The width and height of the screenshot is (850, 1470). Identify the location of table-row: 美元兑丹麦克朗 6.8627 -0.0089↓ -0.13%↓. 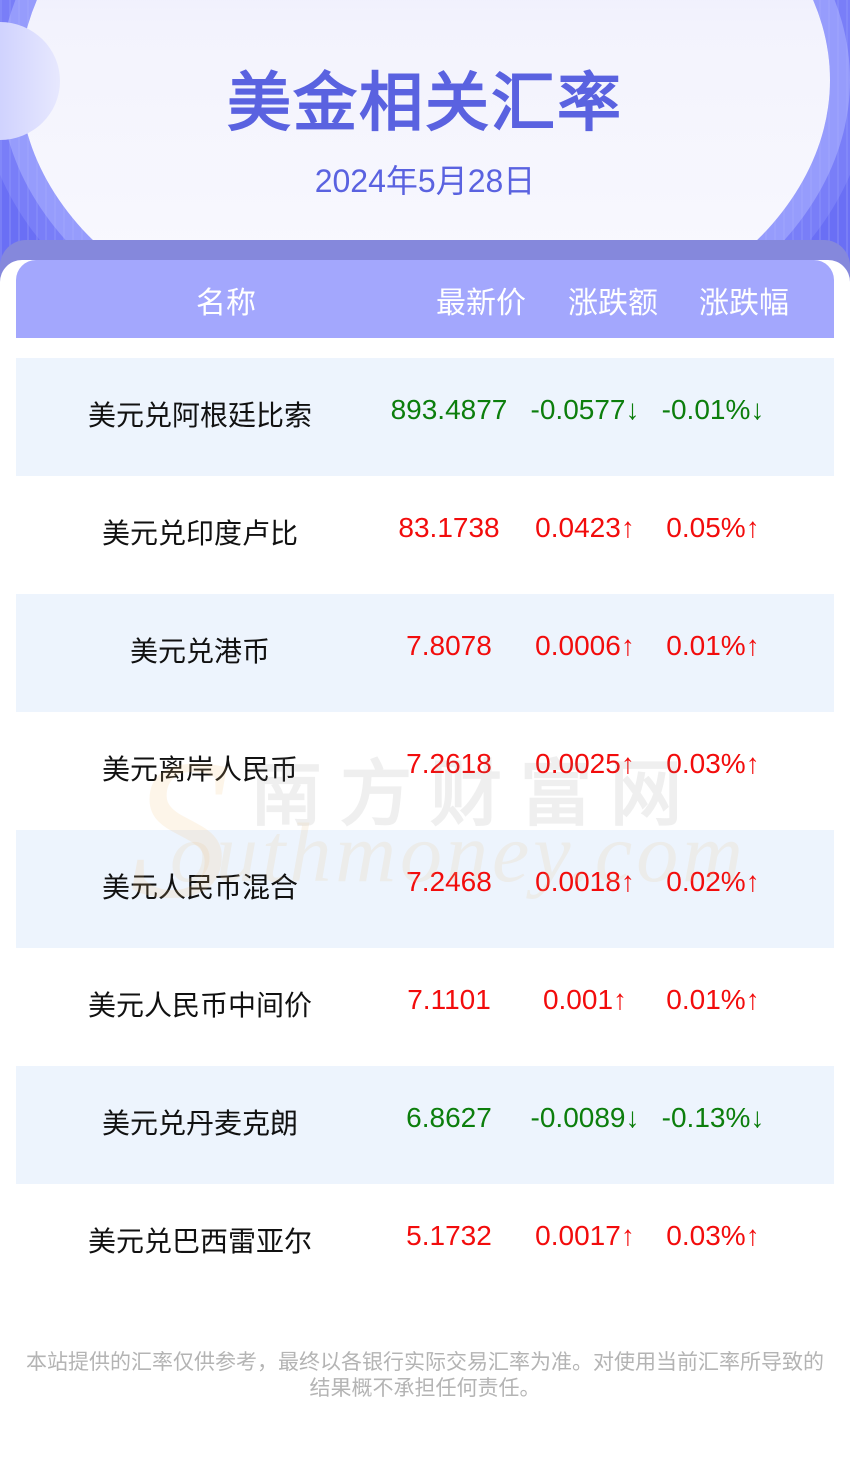
(425, 1125).